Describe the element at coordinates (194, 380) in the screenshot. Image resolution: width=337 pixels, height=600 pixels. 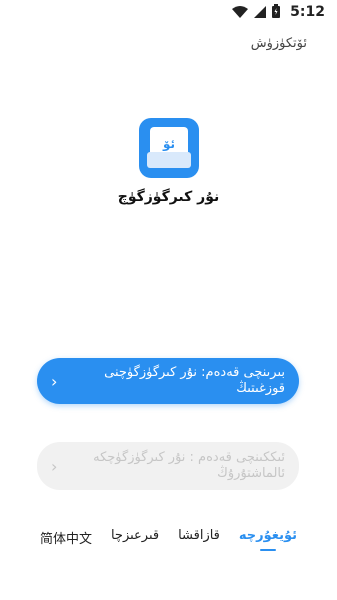
I see `step-one-label: بىرىنچى قەدەم: نۇر كىرگۈزگۈچنى قوزغىتىڭ` at that location.